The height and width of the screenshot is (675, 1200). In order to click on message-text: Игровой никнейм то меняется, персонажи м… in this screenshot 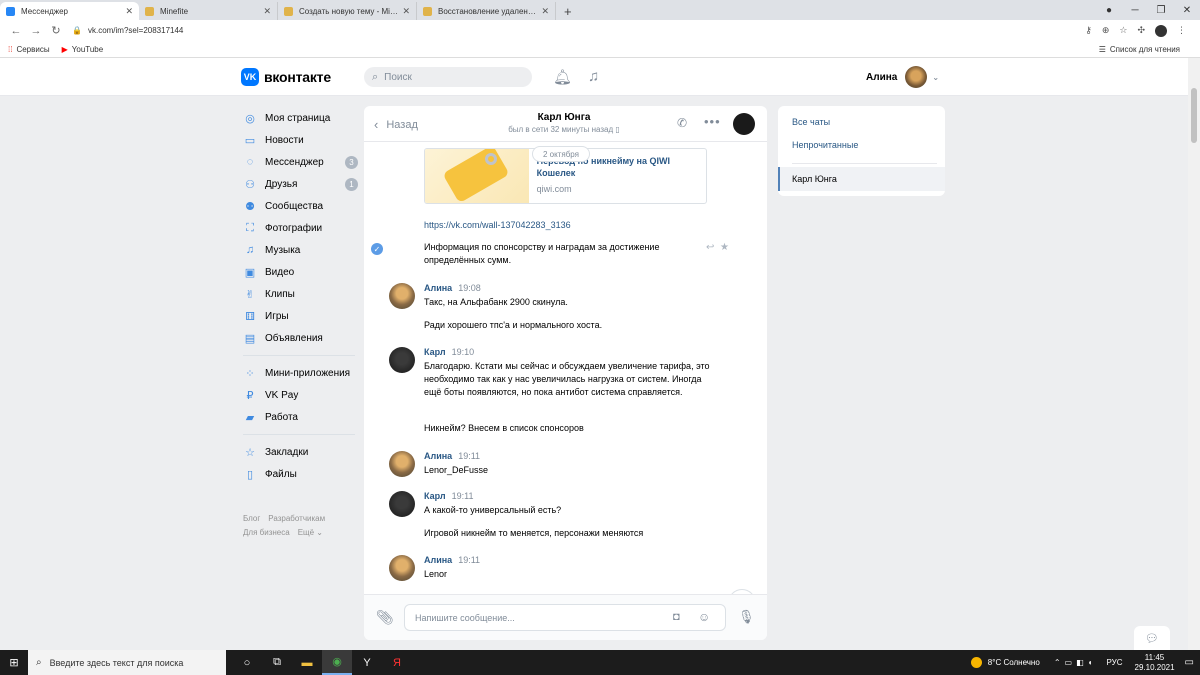, I will do `click(534, 533)`.